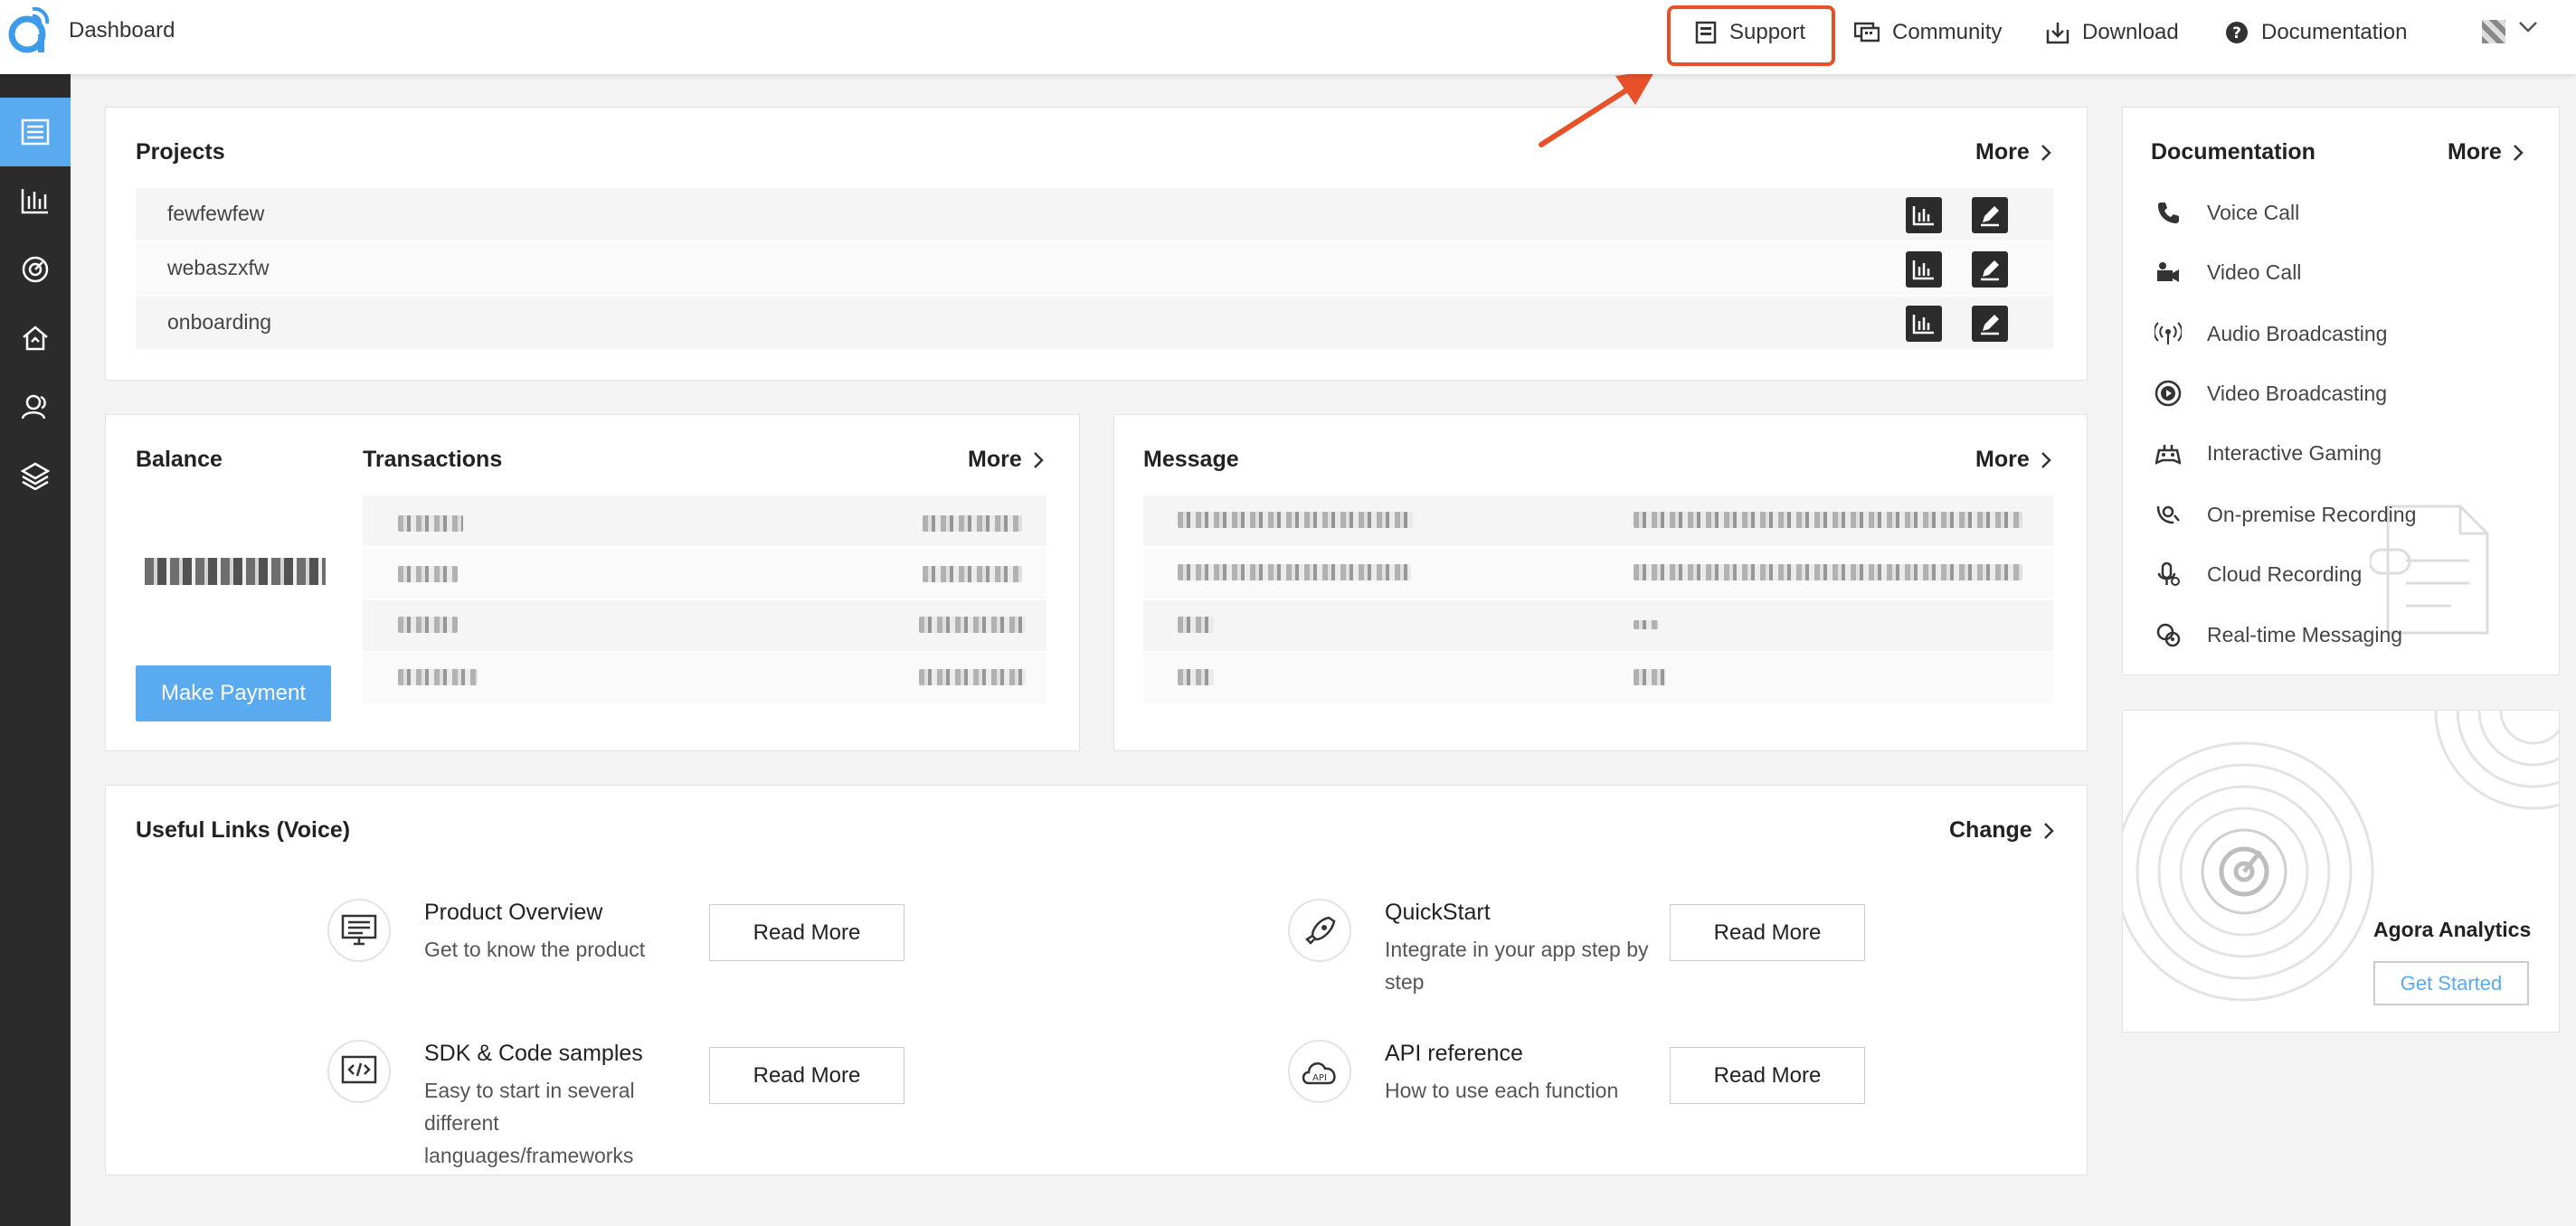  Describe the element at coordinates (2226, 212) in the screenshot. I see `doc-item-voice-call: Voice Call` at that location.